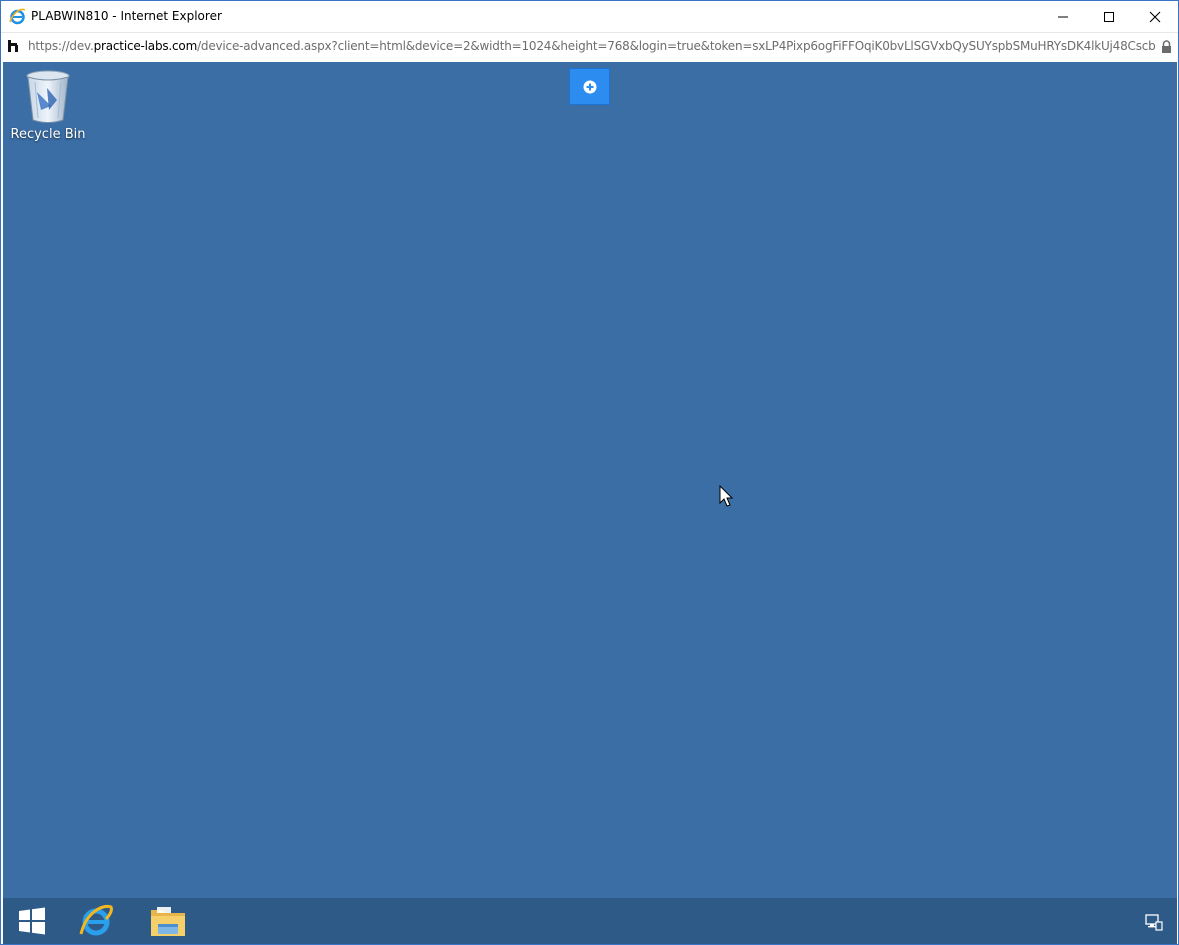  I want to click on taskbar-internet-explorer, so click(96, 921).